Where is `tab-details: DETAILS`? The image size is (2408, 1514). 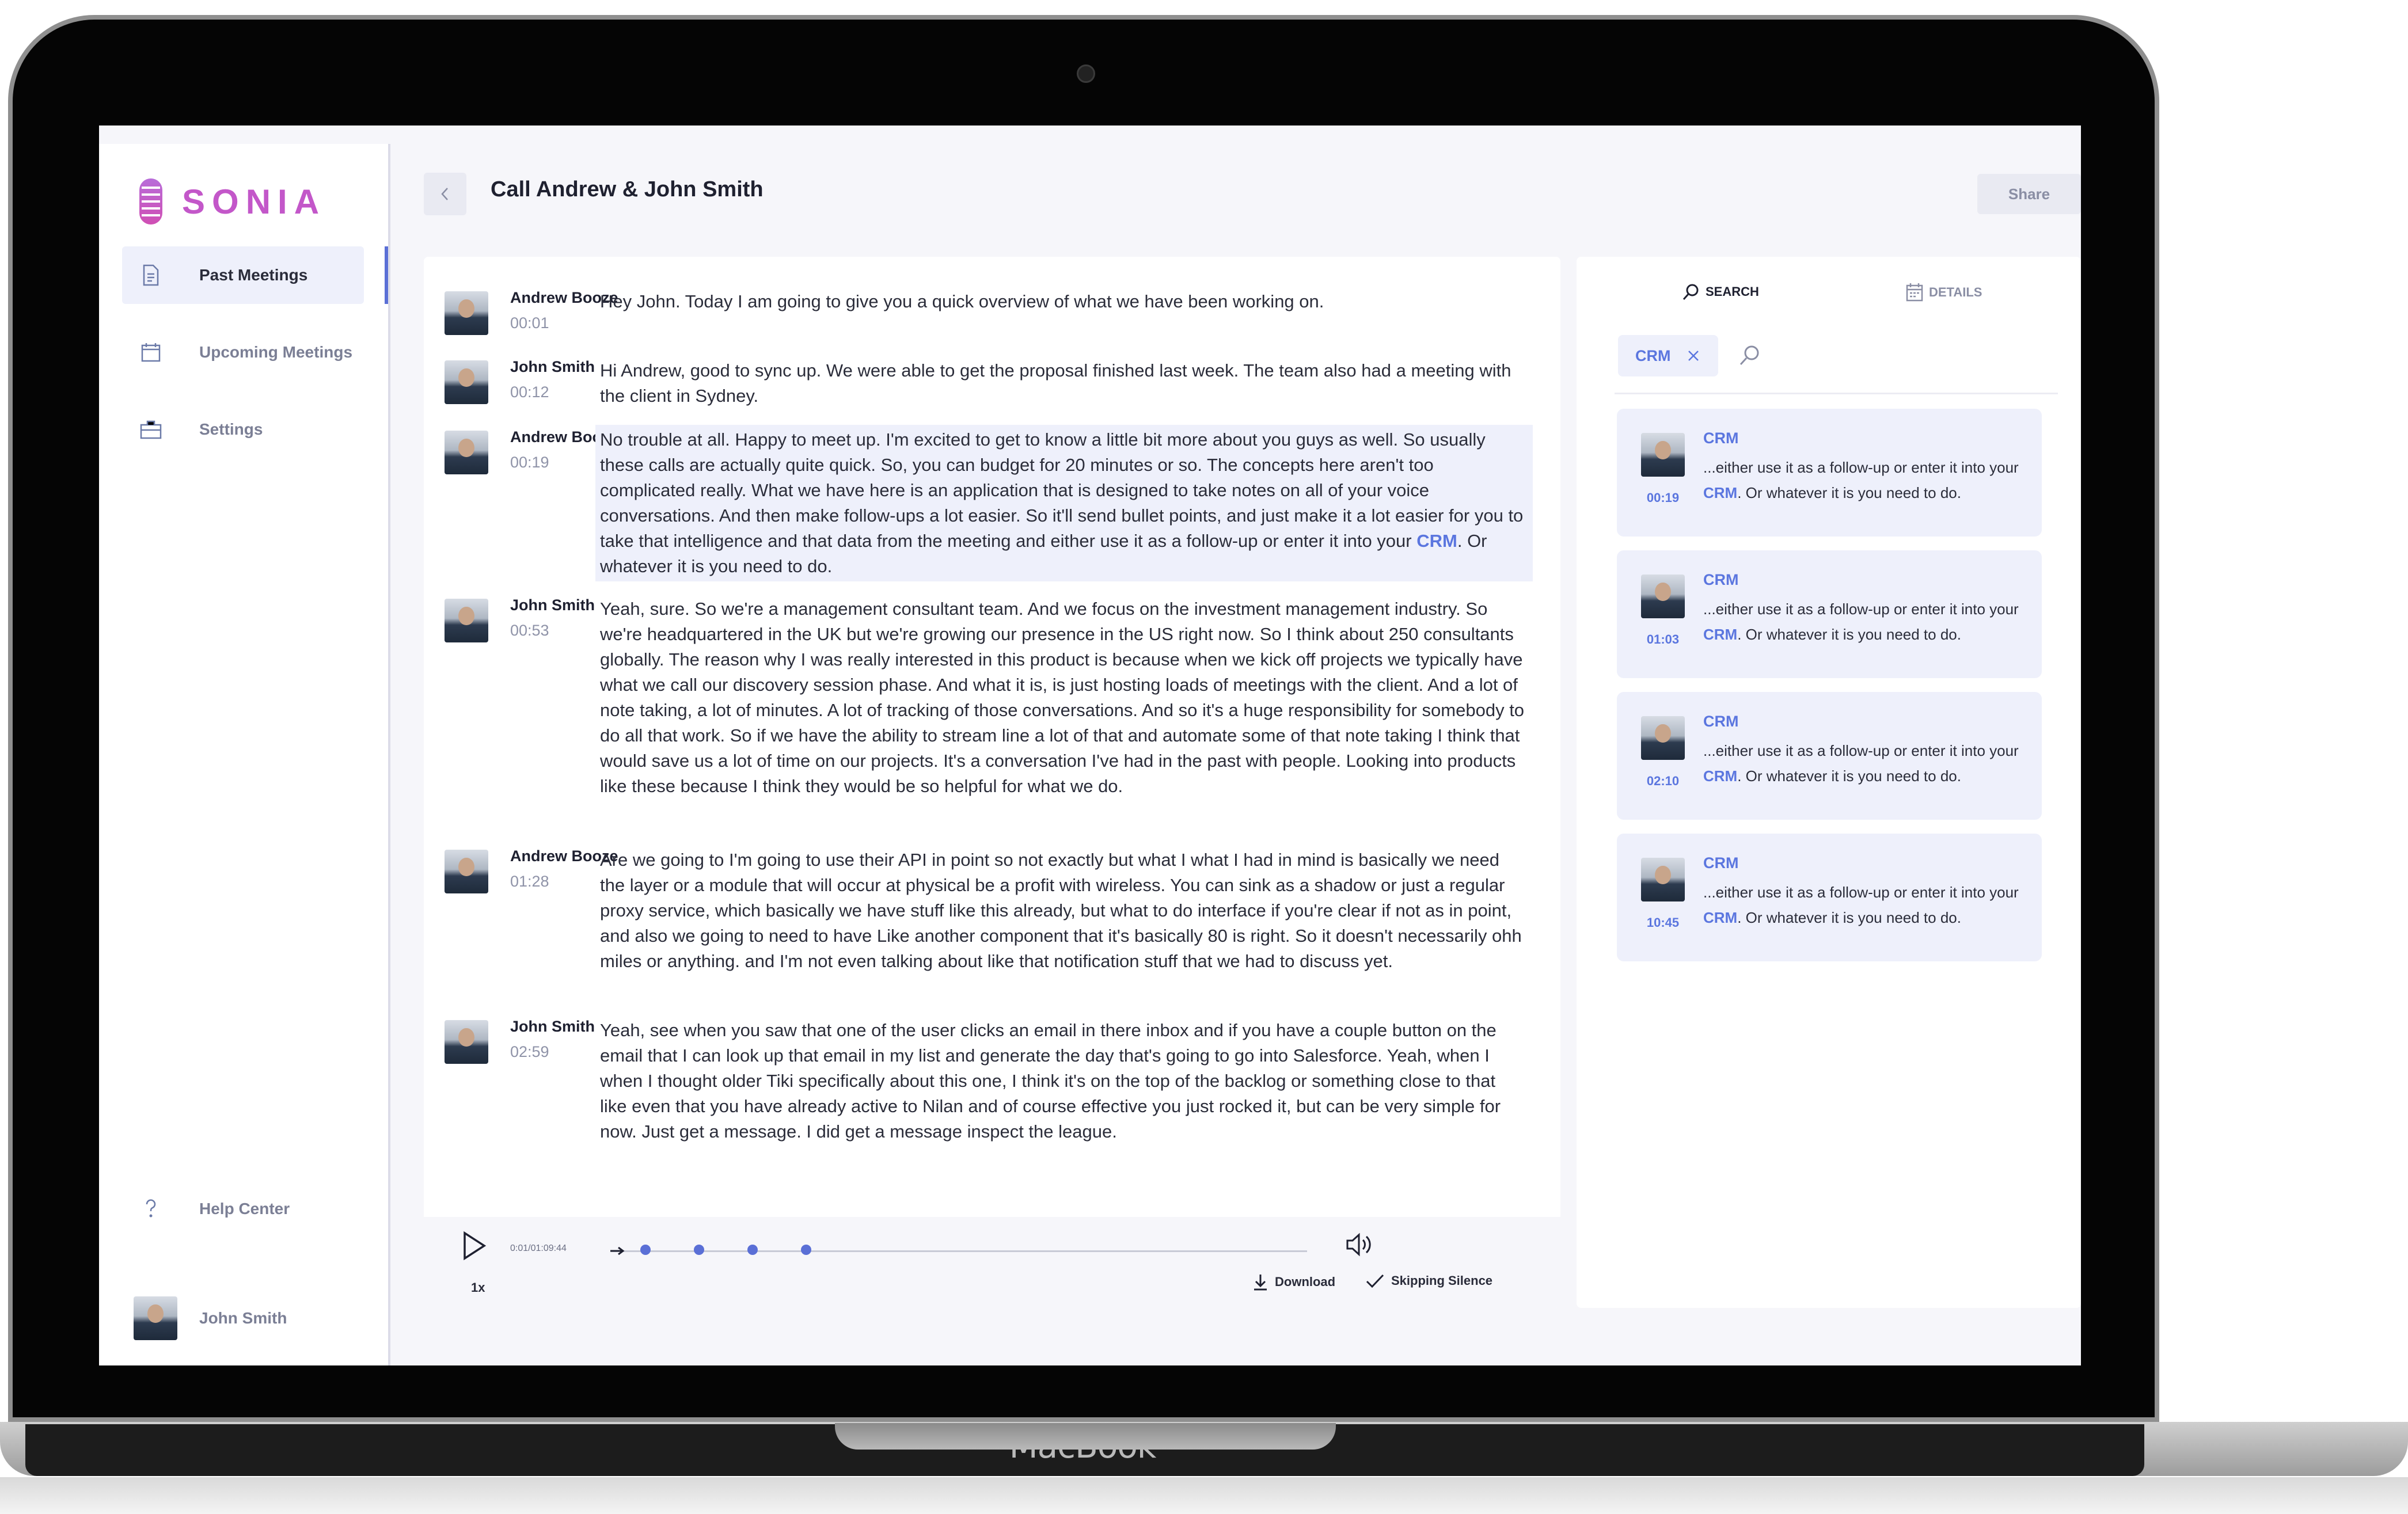 tab-details: DETAILS is located at coordinates (1944, 292).